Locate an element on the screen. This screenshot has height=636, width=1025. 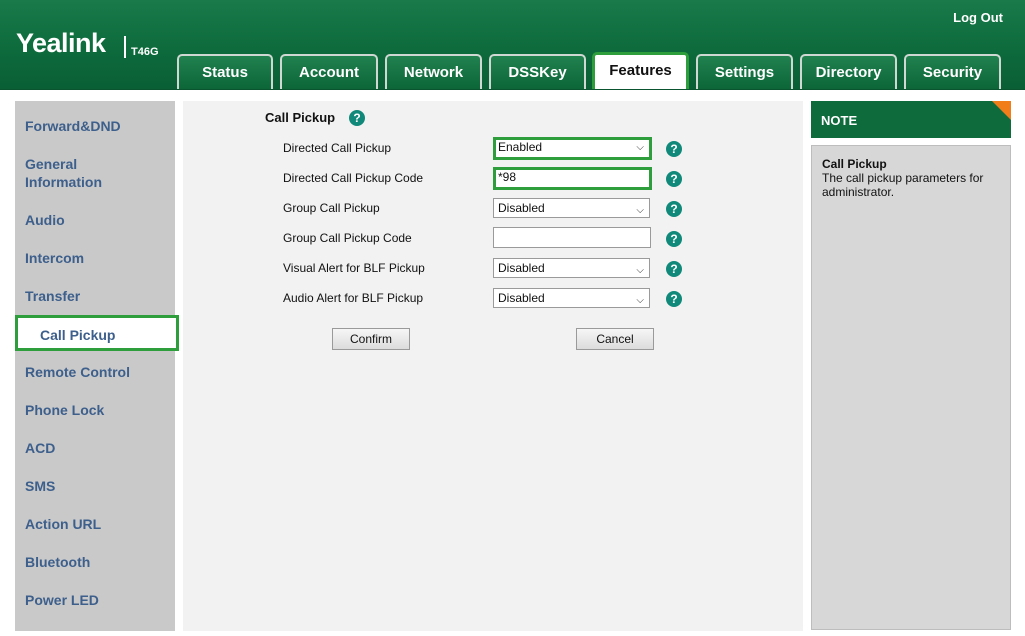
tab-dsskey: DSSKey is located at coordinates (537, 71).